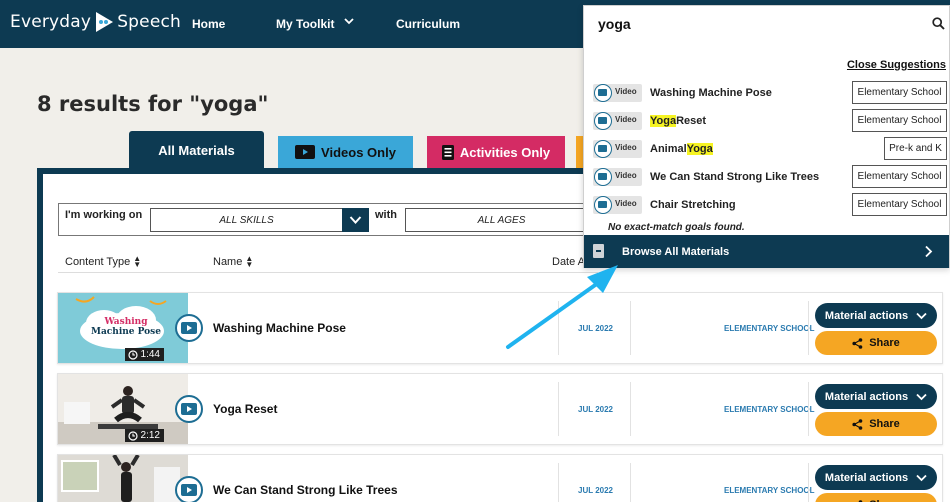 The height and width of the screenshot is (502, 950). What do you see at coordinates (938, 23) in the screenshot?
I see `search-icon` at bounding box center [938, 23].